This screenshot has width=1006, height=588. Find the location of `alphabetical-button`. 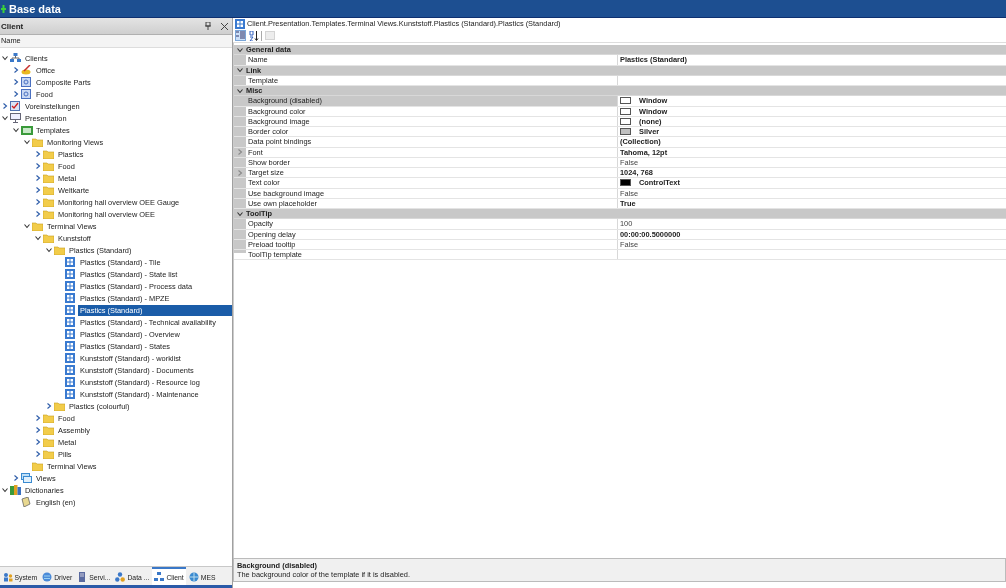

alphabetical-button is located at coordinates (253, 35).